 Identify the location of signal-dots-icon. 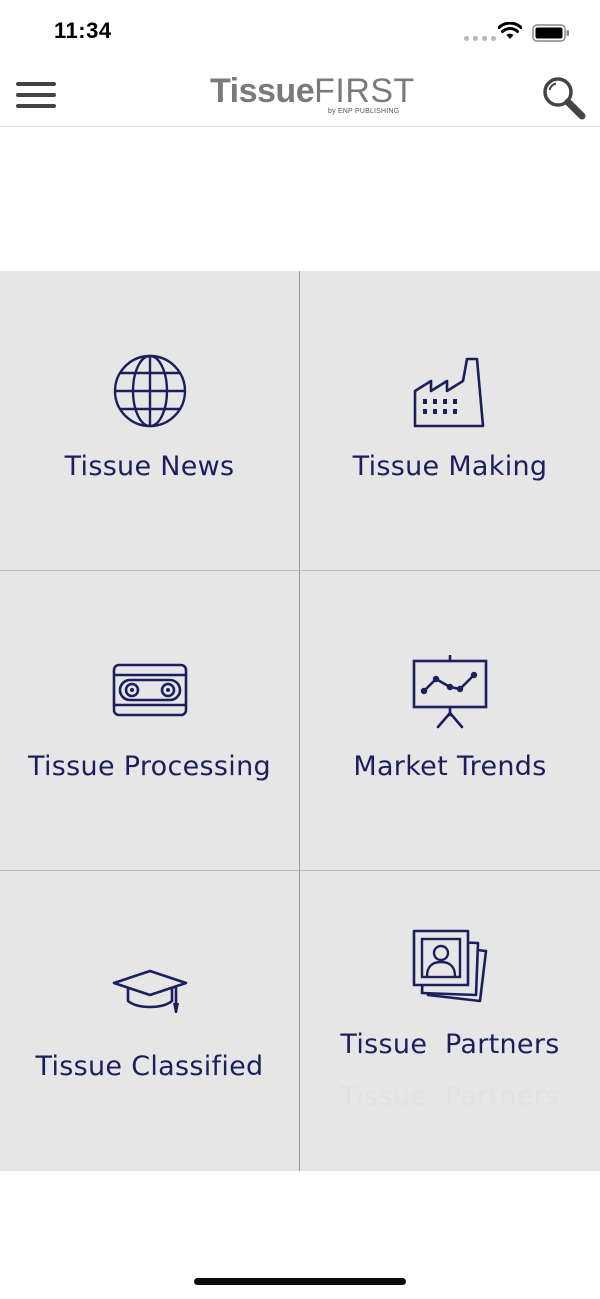
(480, 38).